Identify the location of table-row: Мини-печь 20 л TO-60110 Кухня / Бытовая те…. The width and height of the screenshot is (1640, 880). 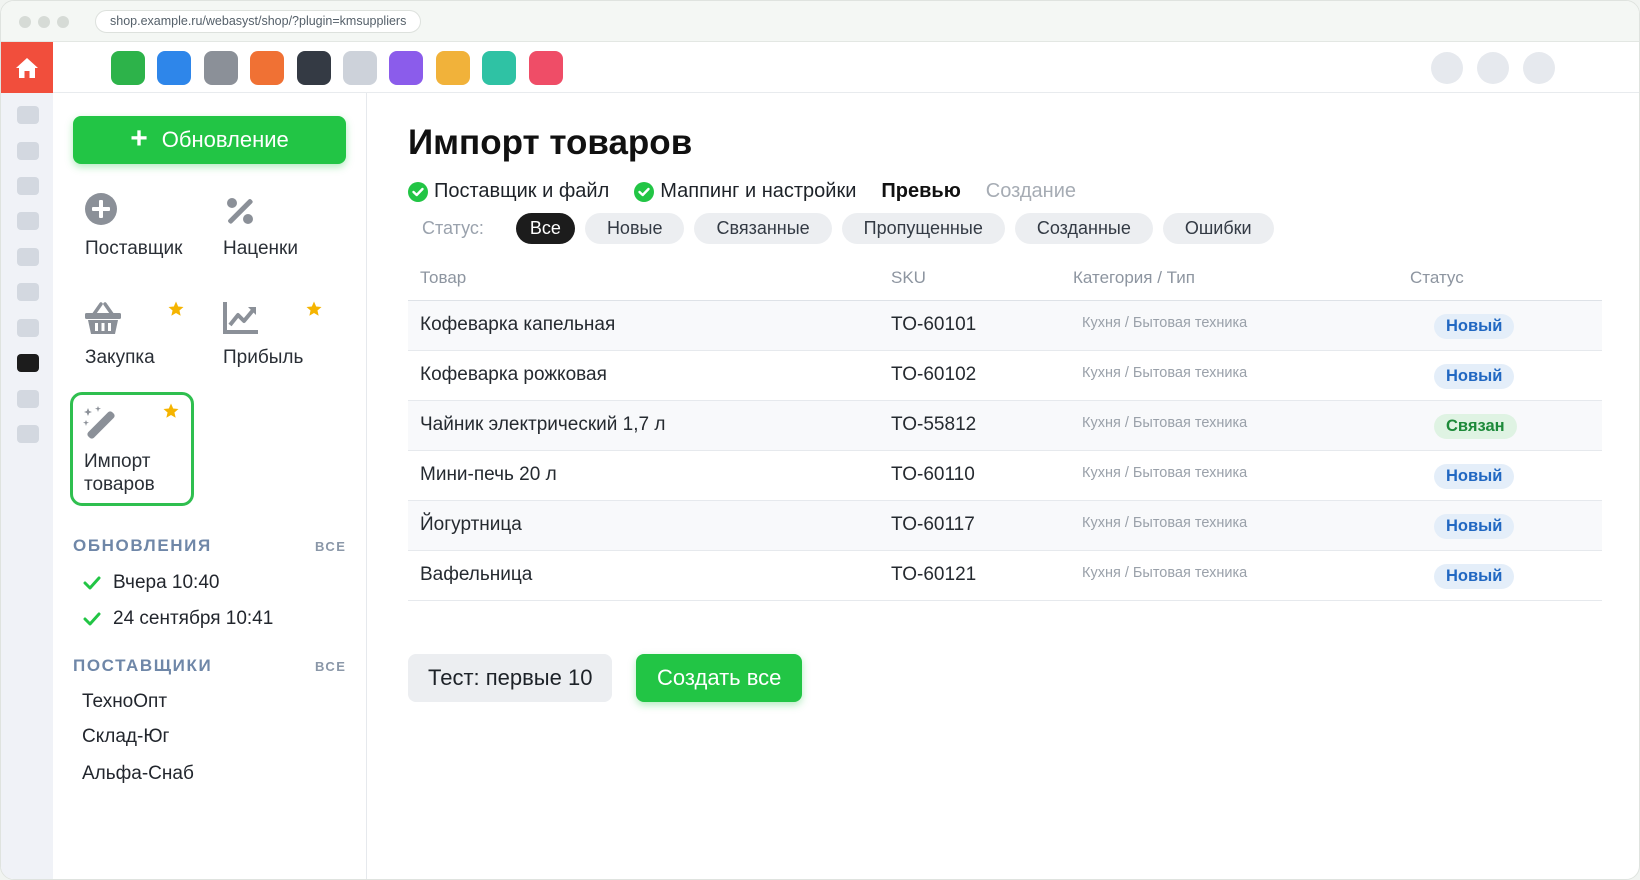
(1005, 476).